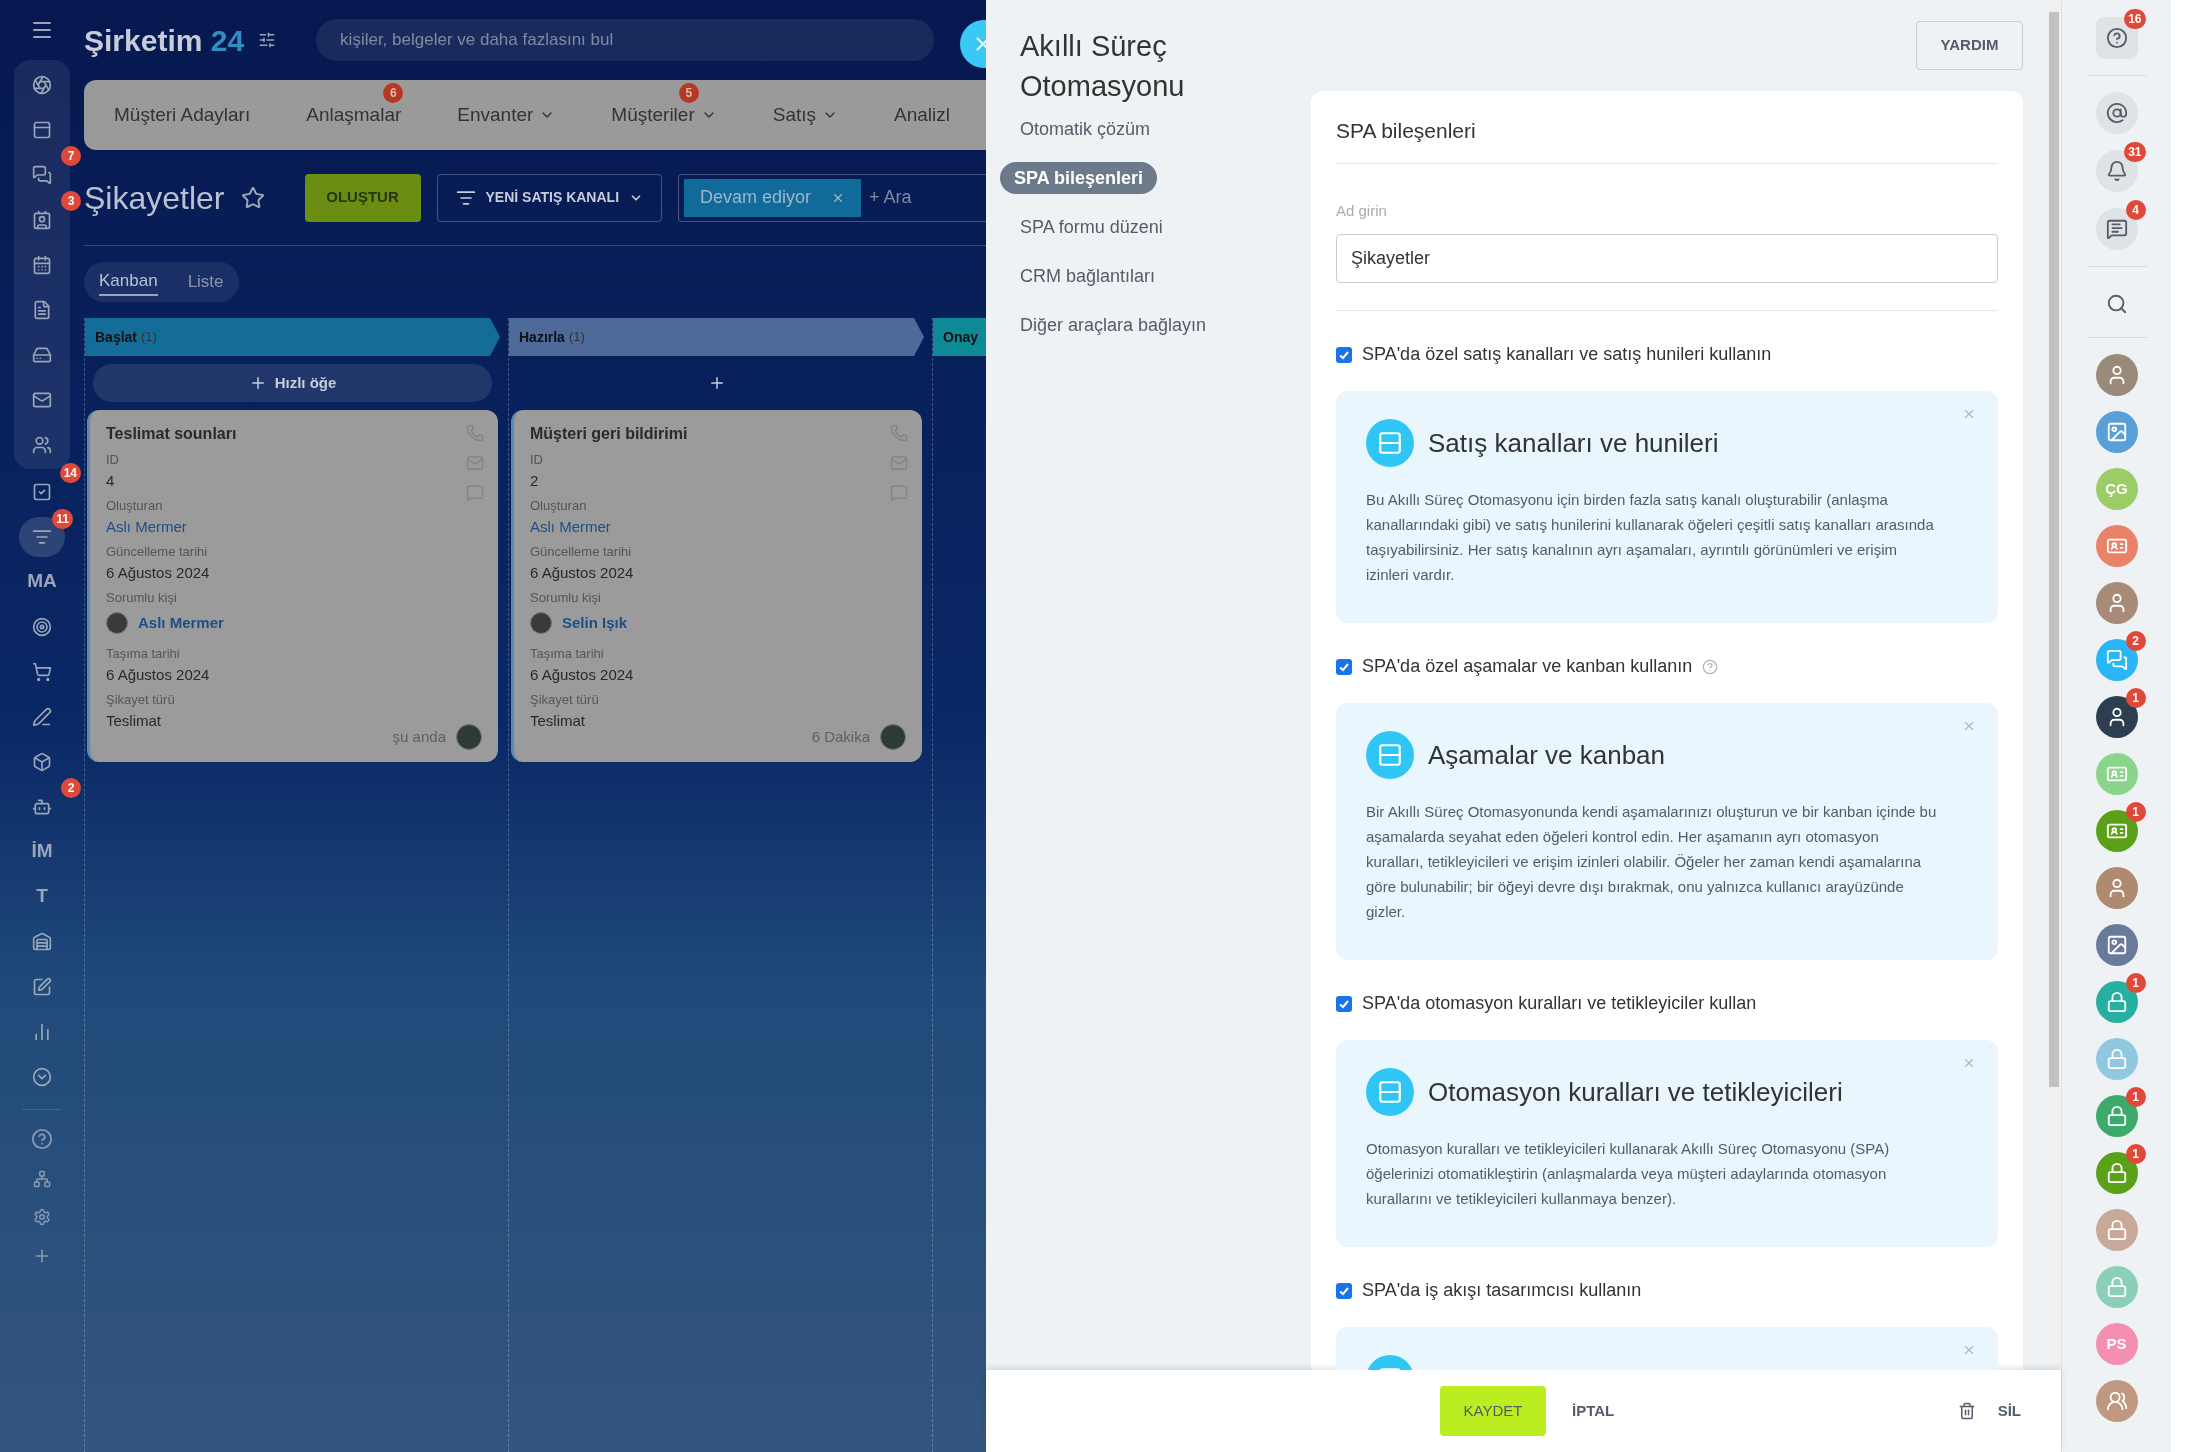  What do you see at coordinates (171, 434) in the screenshot?
I see `card-title: Teslimat sounları` at bounding box center [171, 434].